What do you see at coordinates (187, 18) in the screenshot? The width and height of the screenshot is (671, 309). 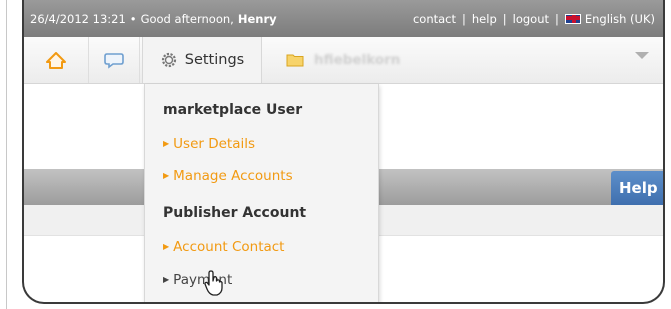 I see `greeting-text: Good afternoon,` at bounding box center [187, 18].